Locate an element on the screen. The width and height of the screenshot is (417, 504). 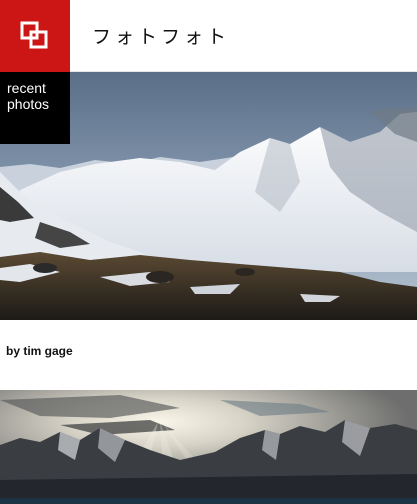
overlapping-squares-icon is located at coordinates (34, 35).